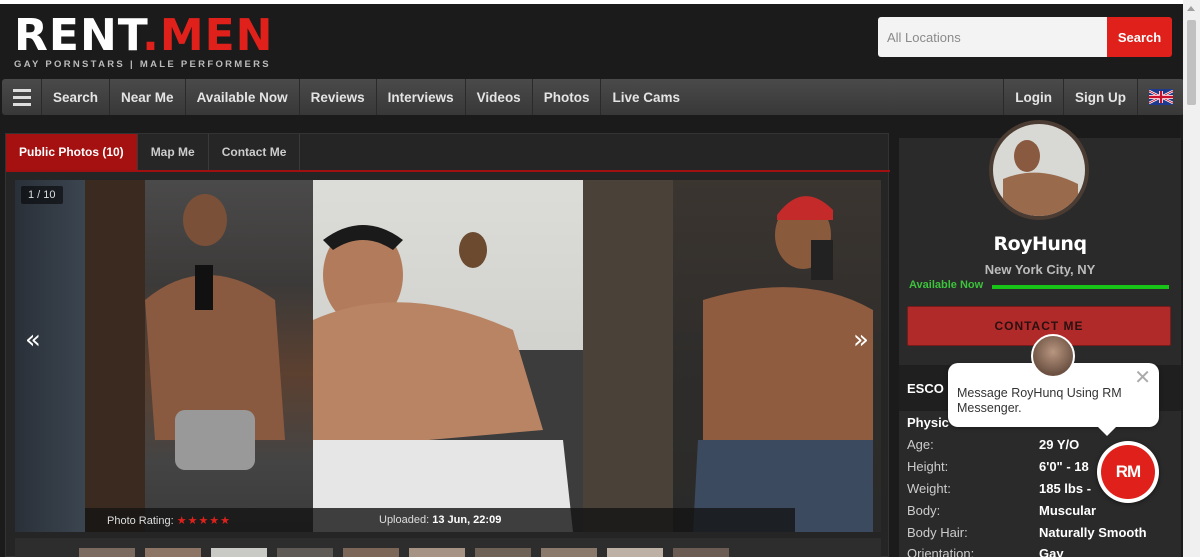  I want to click on rm-chat-icon: RM, so click(1128, 472).